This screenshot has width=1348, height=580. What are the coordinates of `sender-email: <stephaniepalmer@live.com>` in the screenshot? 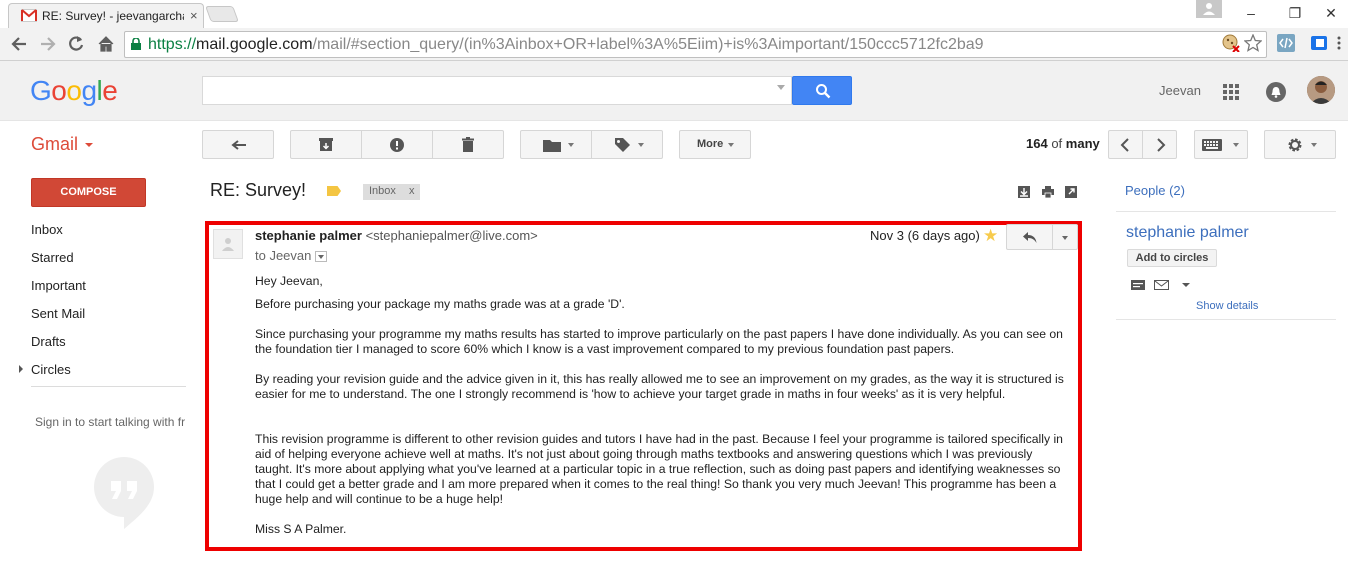 It's located at (451, 235).